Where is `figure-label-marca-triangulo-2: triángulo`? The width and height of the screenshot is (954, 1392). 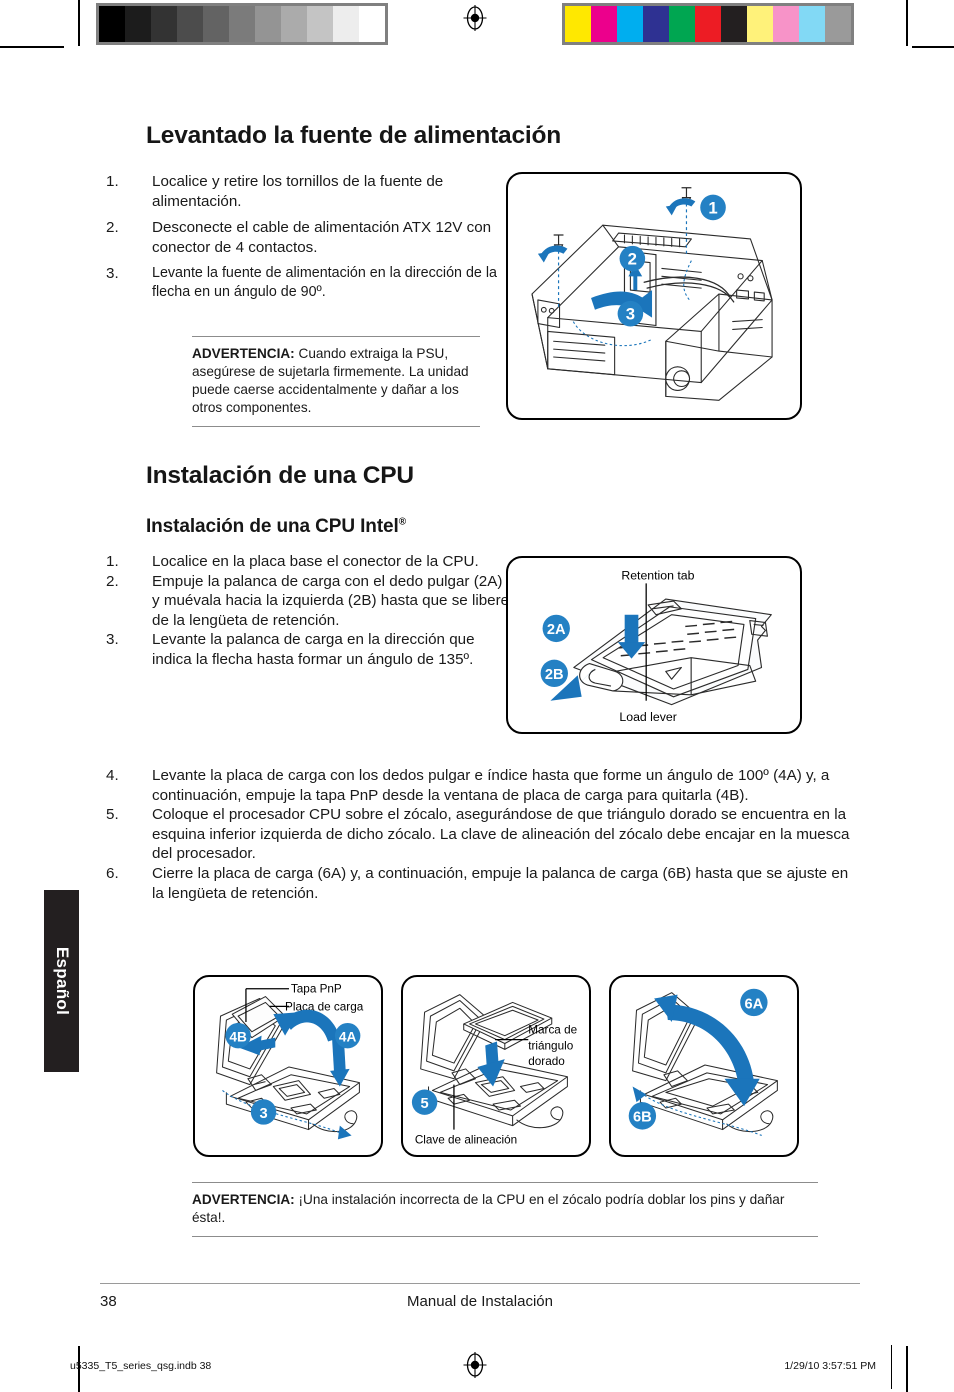
figure-label-marca-triangulo-2: triángulo is located at coordinates (550, 1045).